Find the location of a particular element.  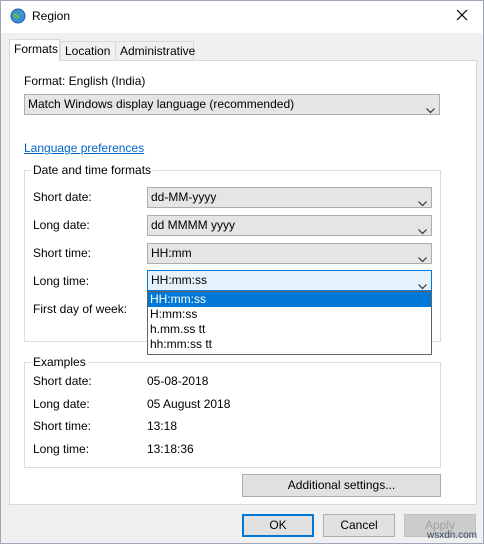

long-time-option: H:mm:ss is located at coordinates (289, 314).